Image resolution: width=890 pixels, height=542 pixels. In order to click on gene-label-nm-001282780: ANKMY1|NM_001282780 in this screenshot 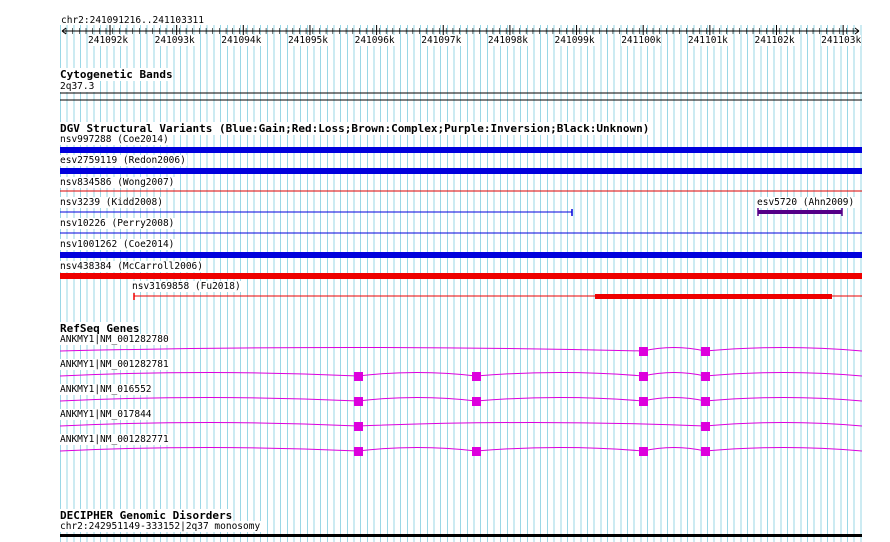, I will do `click(115, 339)`.